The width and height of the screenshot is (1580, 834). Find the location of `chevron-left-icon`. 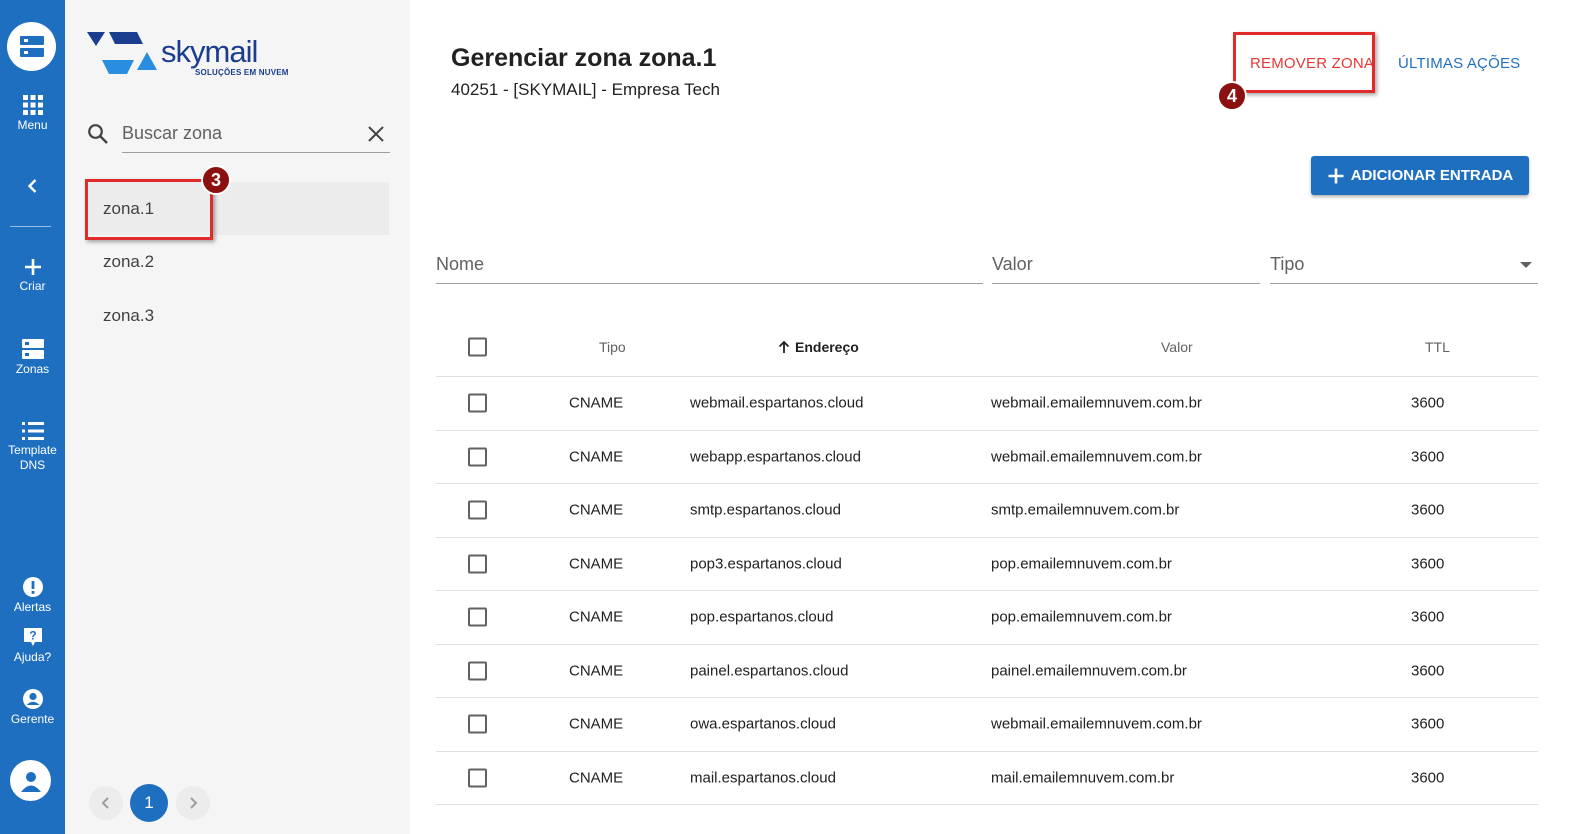

chevron-left-icon is located at coordinates (105, 803).